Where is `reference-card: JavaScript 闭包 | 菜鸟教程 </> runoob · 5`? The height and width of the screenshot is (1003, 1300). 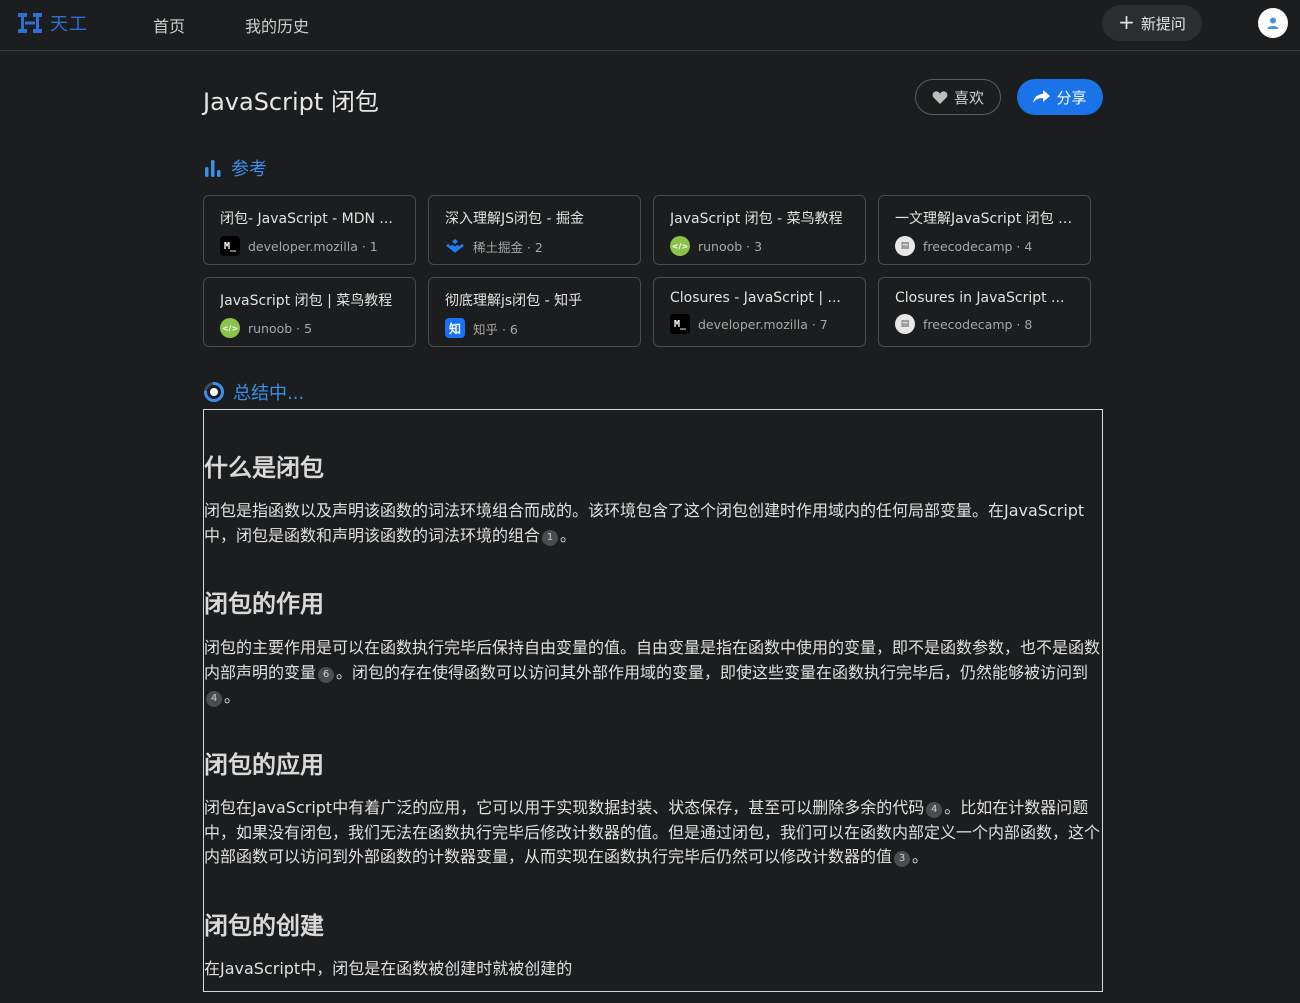 reference-card: JavaScript 闭包 | 菜鸟教程 </> runoob · 5 is located at coordinates (309, 312).